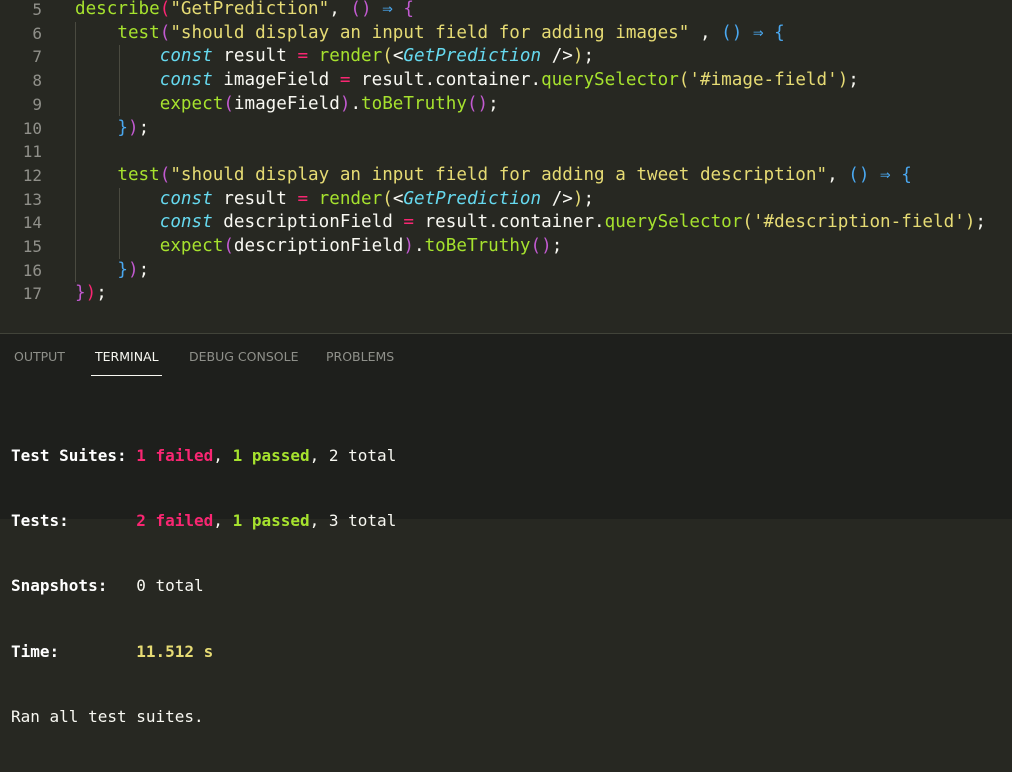 The height and width of the screenshot is (772, 1012). What do you see at coordinates (39, 356) in the screenshot?
I see `tab-output: OUTPUT` at bounding box center [39, 356].